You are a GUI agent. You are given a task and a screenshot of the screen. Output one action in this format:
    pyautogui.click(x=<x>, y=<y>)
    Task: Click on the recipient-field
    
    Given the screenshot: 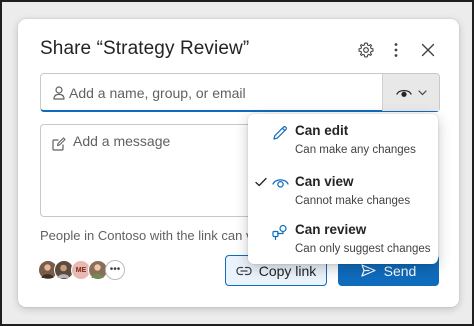 What is the action you would take?
    pyautogui.click(x=240, y=92)
    